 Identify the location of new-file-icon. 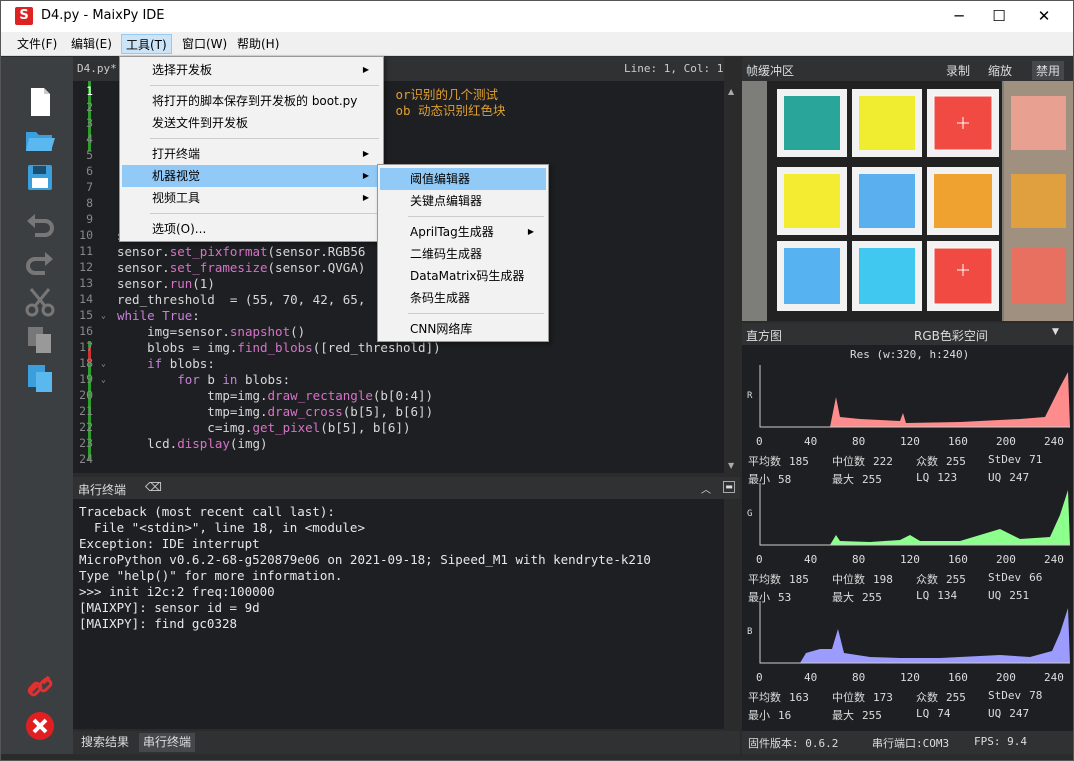
(40, 102).